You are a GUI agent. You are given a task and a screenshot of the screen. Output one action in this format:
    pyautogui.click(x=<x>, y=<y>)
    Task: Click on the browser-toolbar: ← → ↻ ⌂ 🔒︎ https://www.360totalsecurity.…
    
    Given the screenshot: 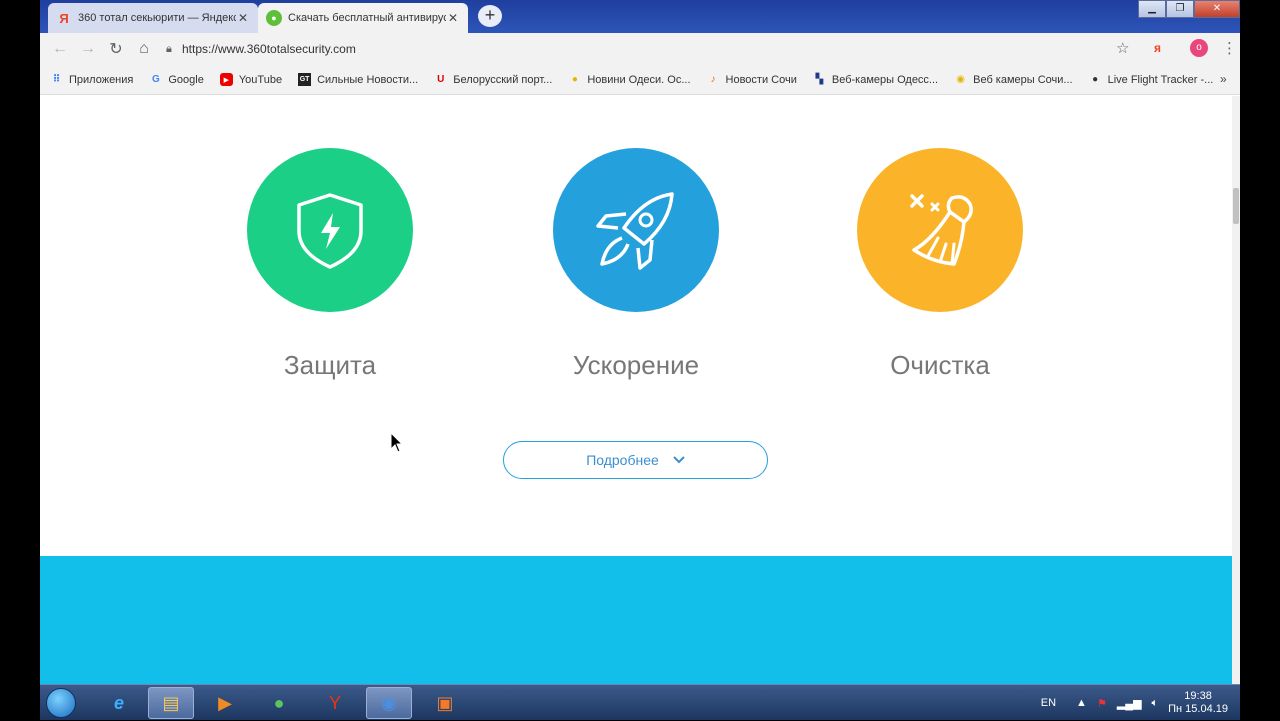 What is the action you would take?
    pyautogui.click(x=640, y=49)
    